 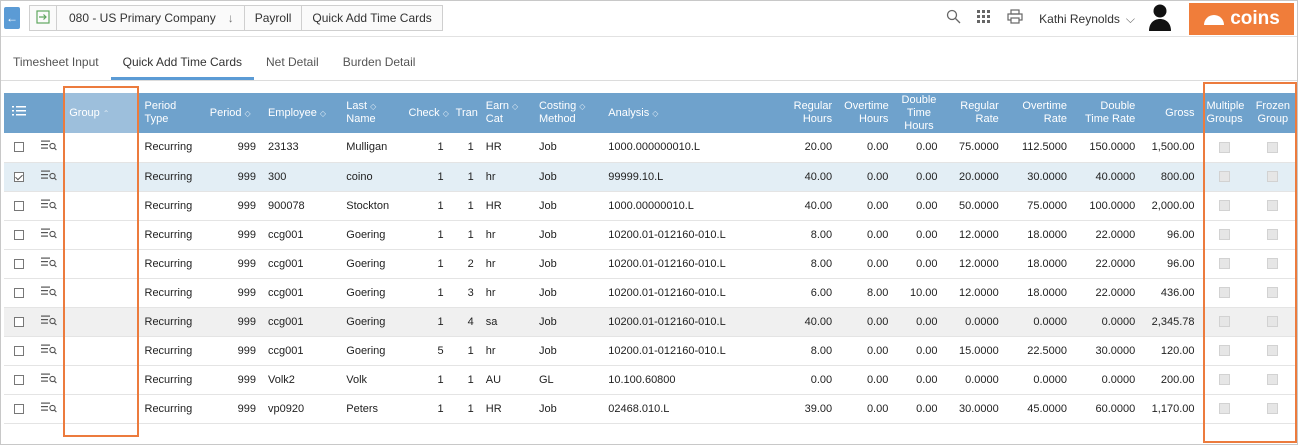 What do you see at coordinates (1039, 206) in the screenshot?
I see `cell-overtime-rate: 75.0000` at bounding box center [1039, 206].